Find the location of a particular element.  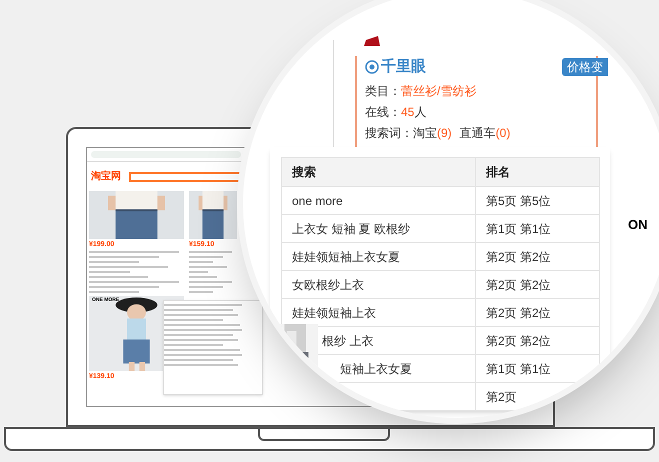

table-cell: 第5页 第5位 is located at coordinates (538, 200).